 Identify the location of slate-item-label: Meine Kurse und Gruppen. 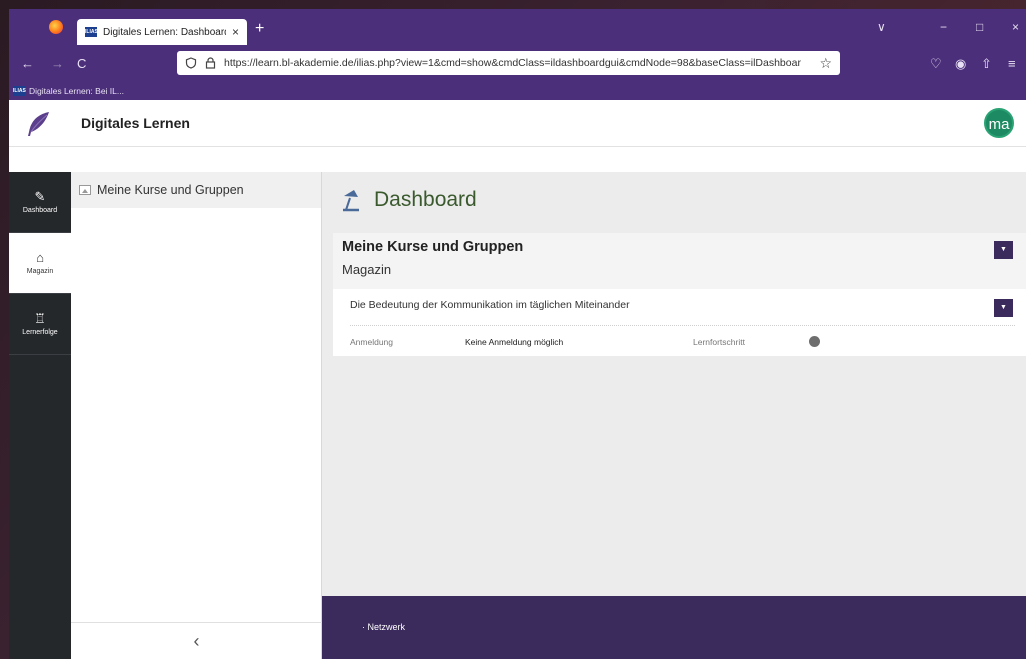
(170, 190).